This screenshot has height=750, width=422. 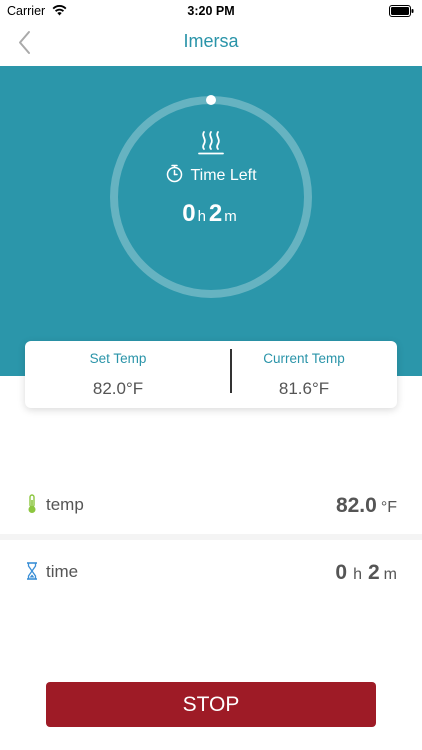 What do you see at coordinates (341, 572) in the screenshot?
I see `time-setting-hours: 0` at bounding box center [341, 572].